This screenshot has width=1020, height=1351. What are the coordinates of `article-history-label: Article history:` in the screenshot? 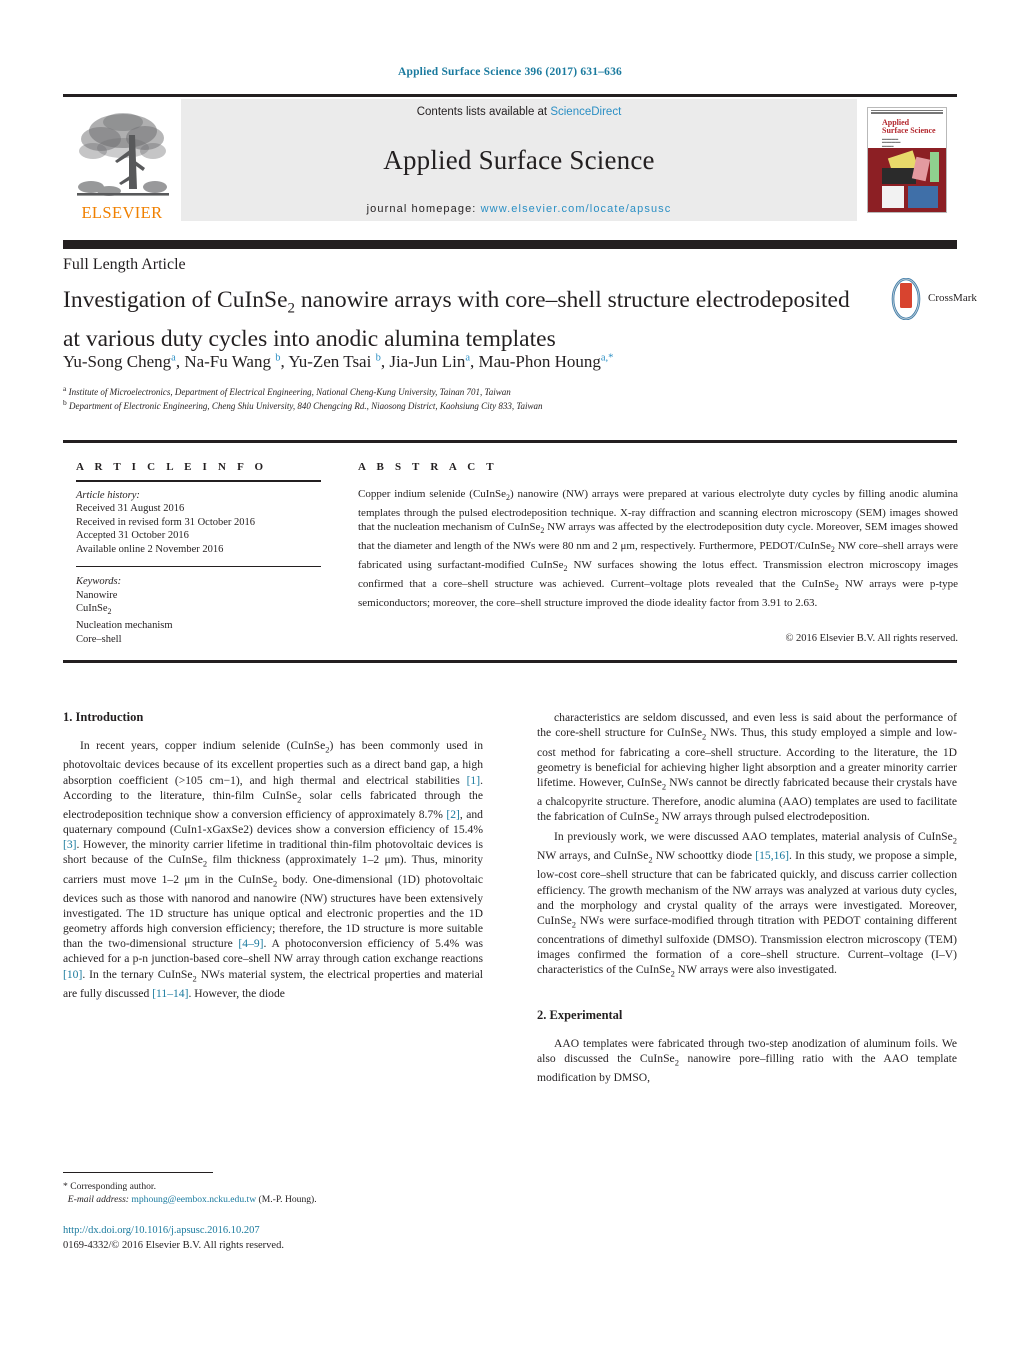 It's located at (108, 495).